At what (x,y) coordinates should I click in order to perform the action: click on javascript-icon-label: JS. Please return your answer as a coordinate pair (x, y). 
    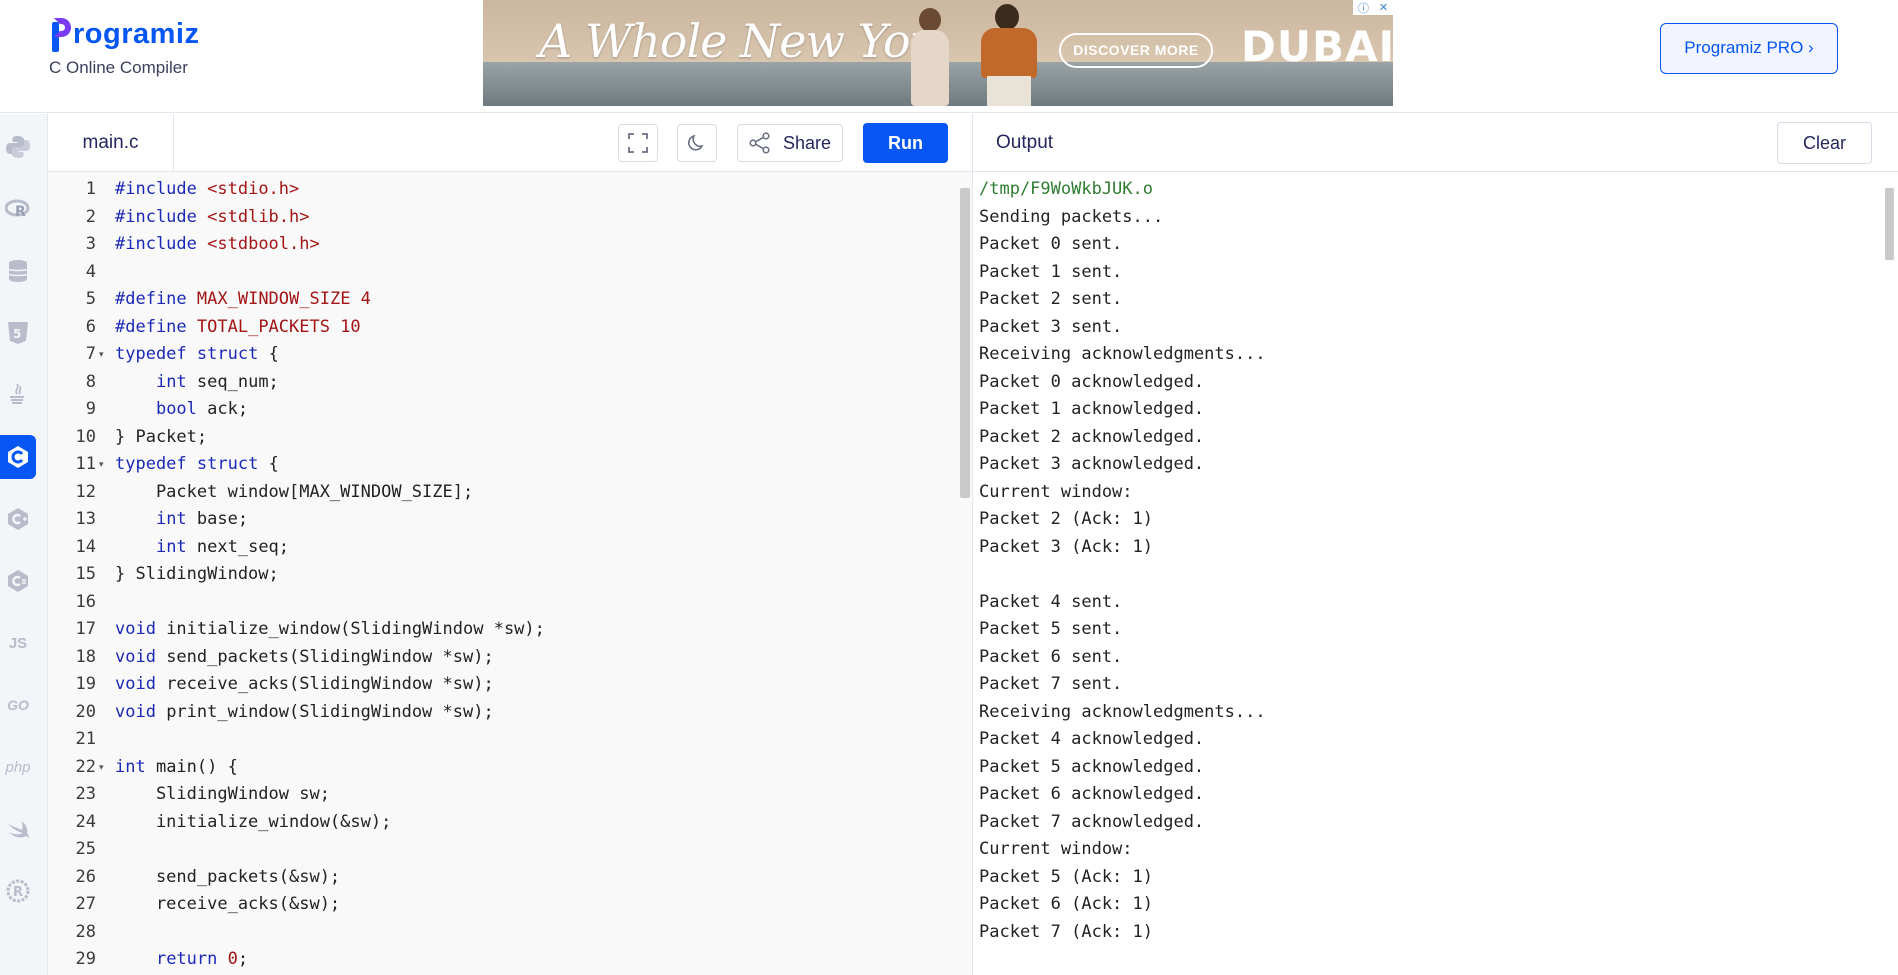
    Looking at the image, I should click on (18, 643).